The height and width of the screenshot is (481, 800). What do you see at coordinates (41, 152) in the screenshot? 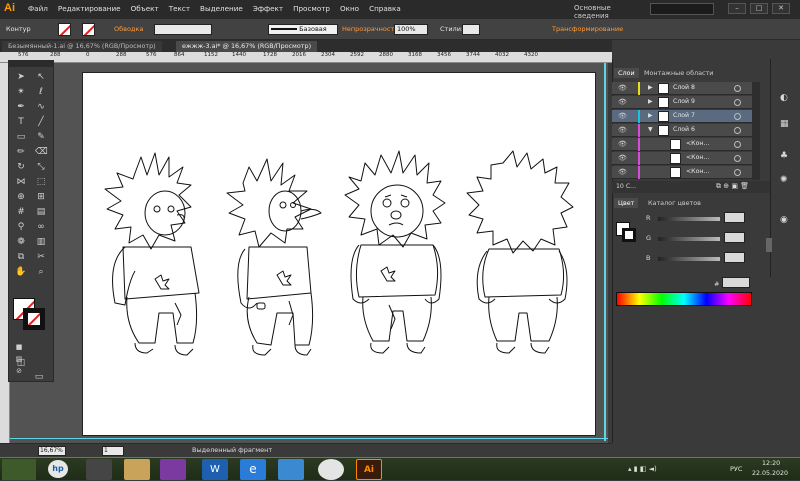
I see `eraser-tool-icon: ⌫` at bounding box center [41, 152].